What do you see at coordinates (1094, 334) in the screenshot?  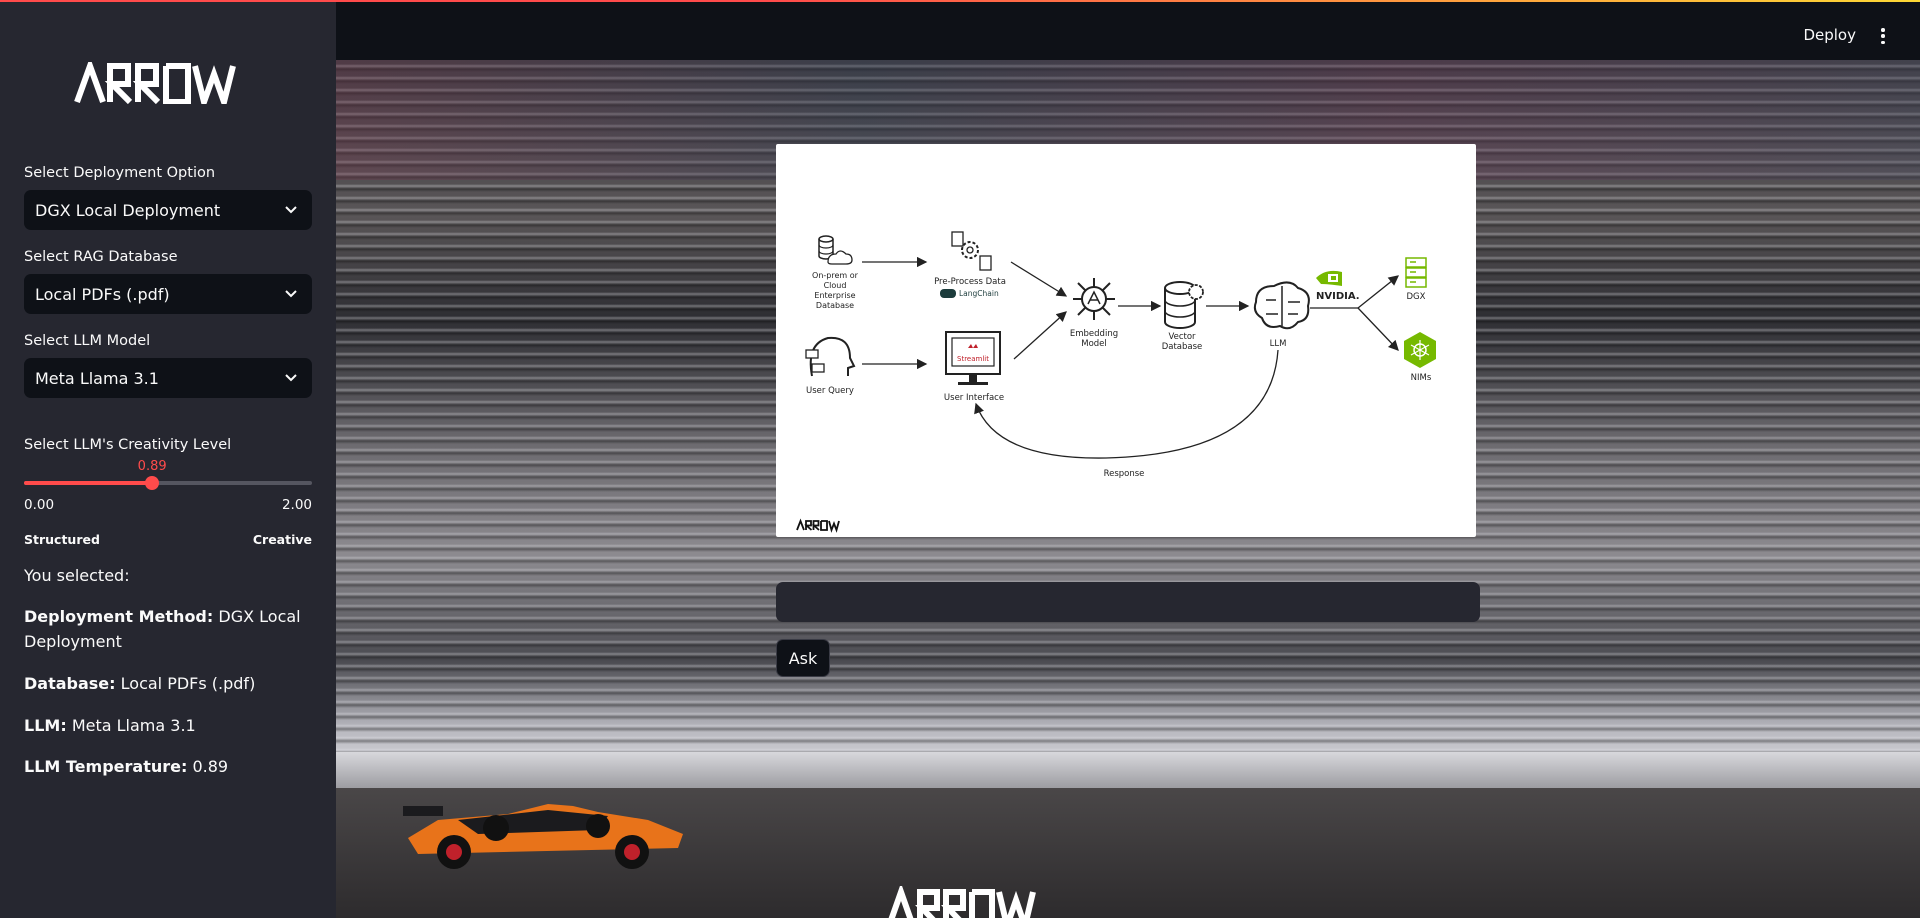 I see `embedding-label-1: Embedding` at bounding box center [1094, 334].